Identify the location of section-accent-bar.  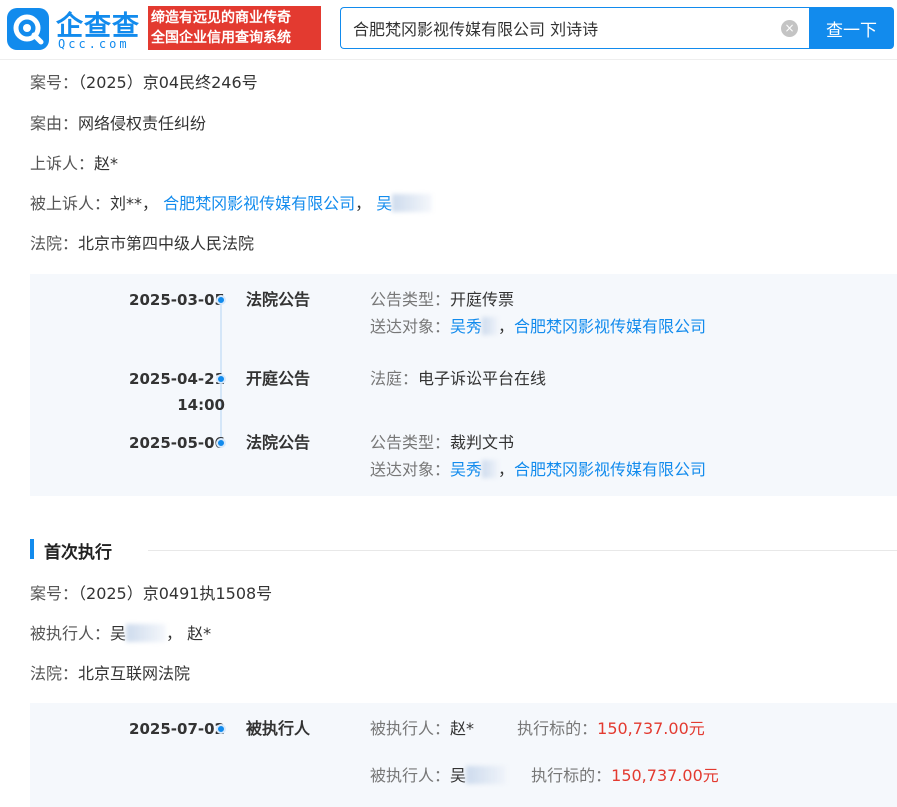
(32, 549).